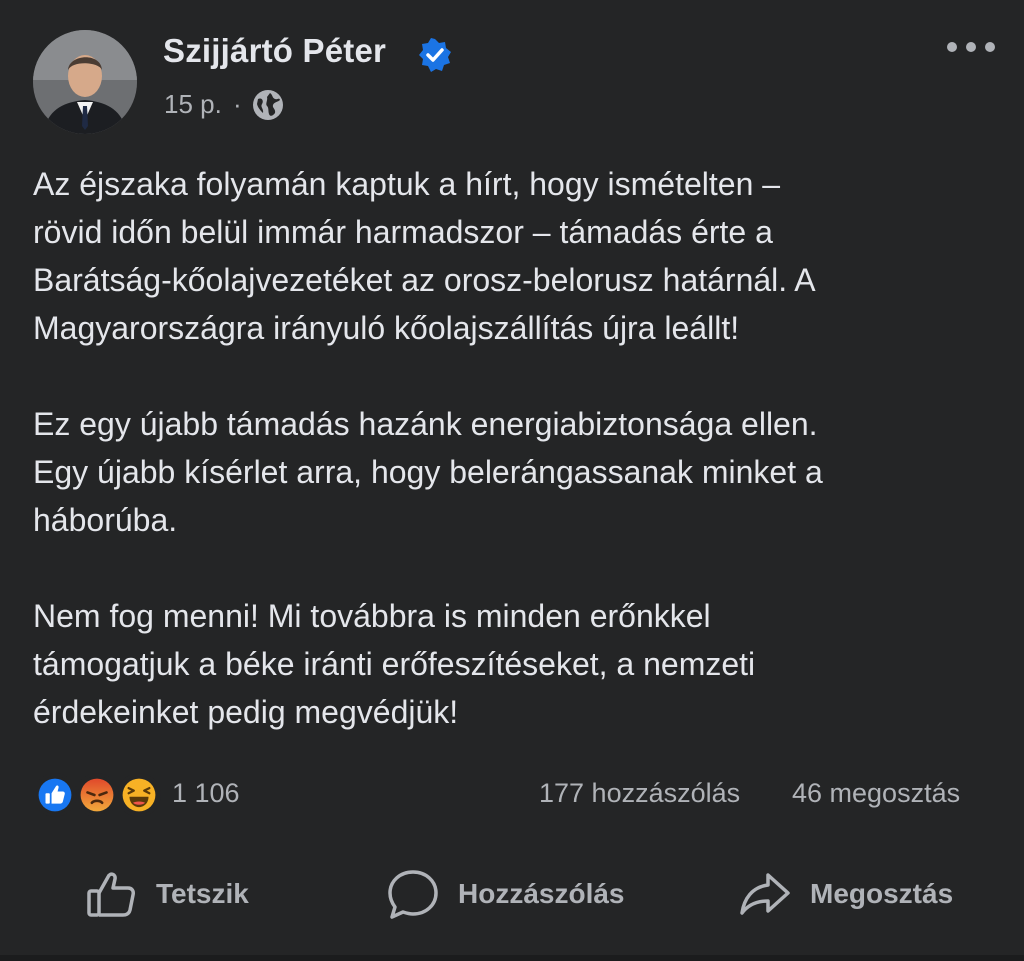 The width and height of the screenshot is (1024, 961). I want to click on reaction-icons, so click(98, 795).